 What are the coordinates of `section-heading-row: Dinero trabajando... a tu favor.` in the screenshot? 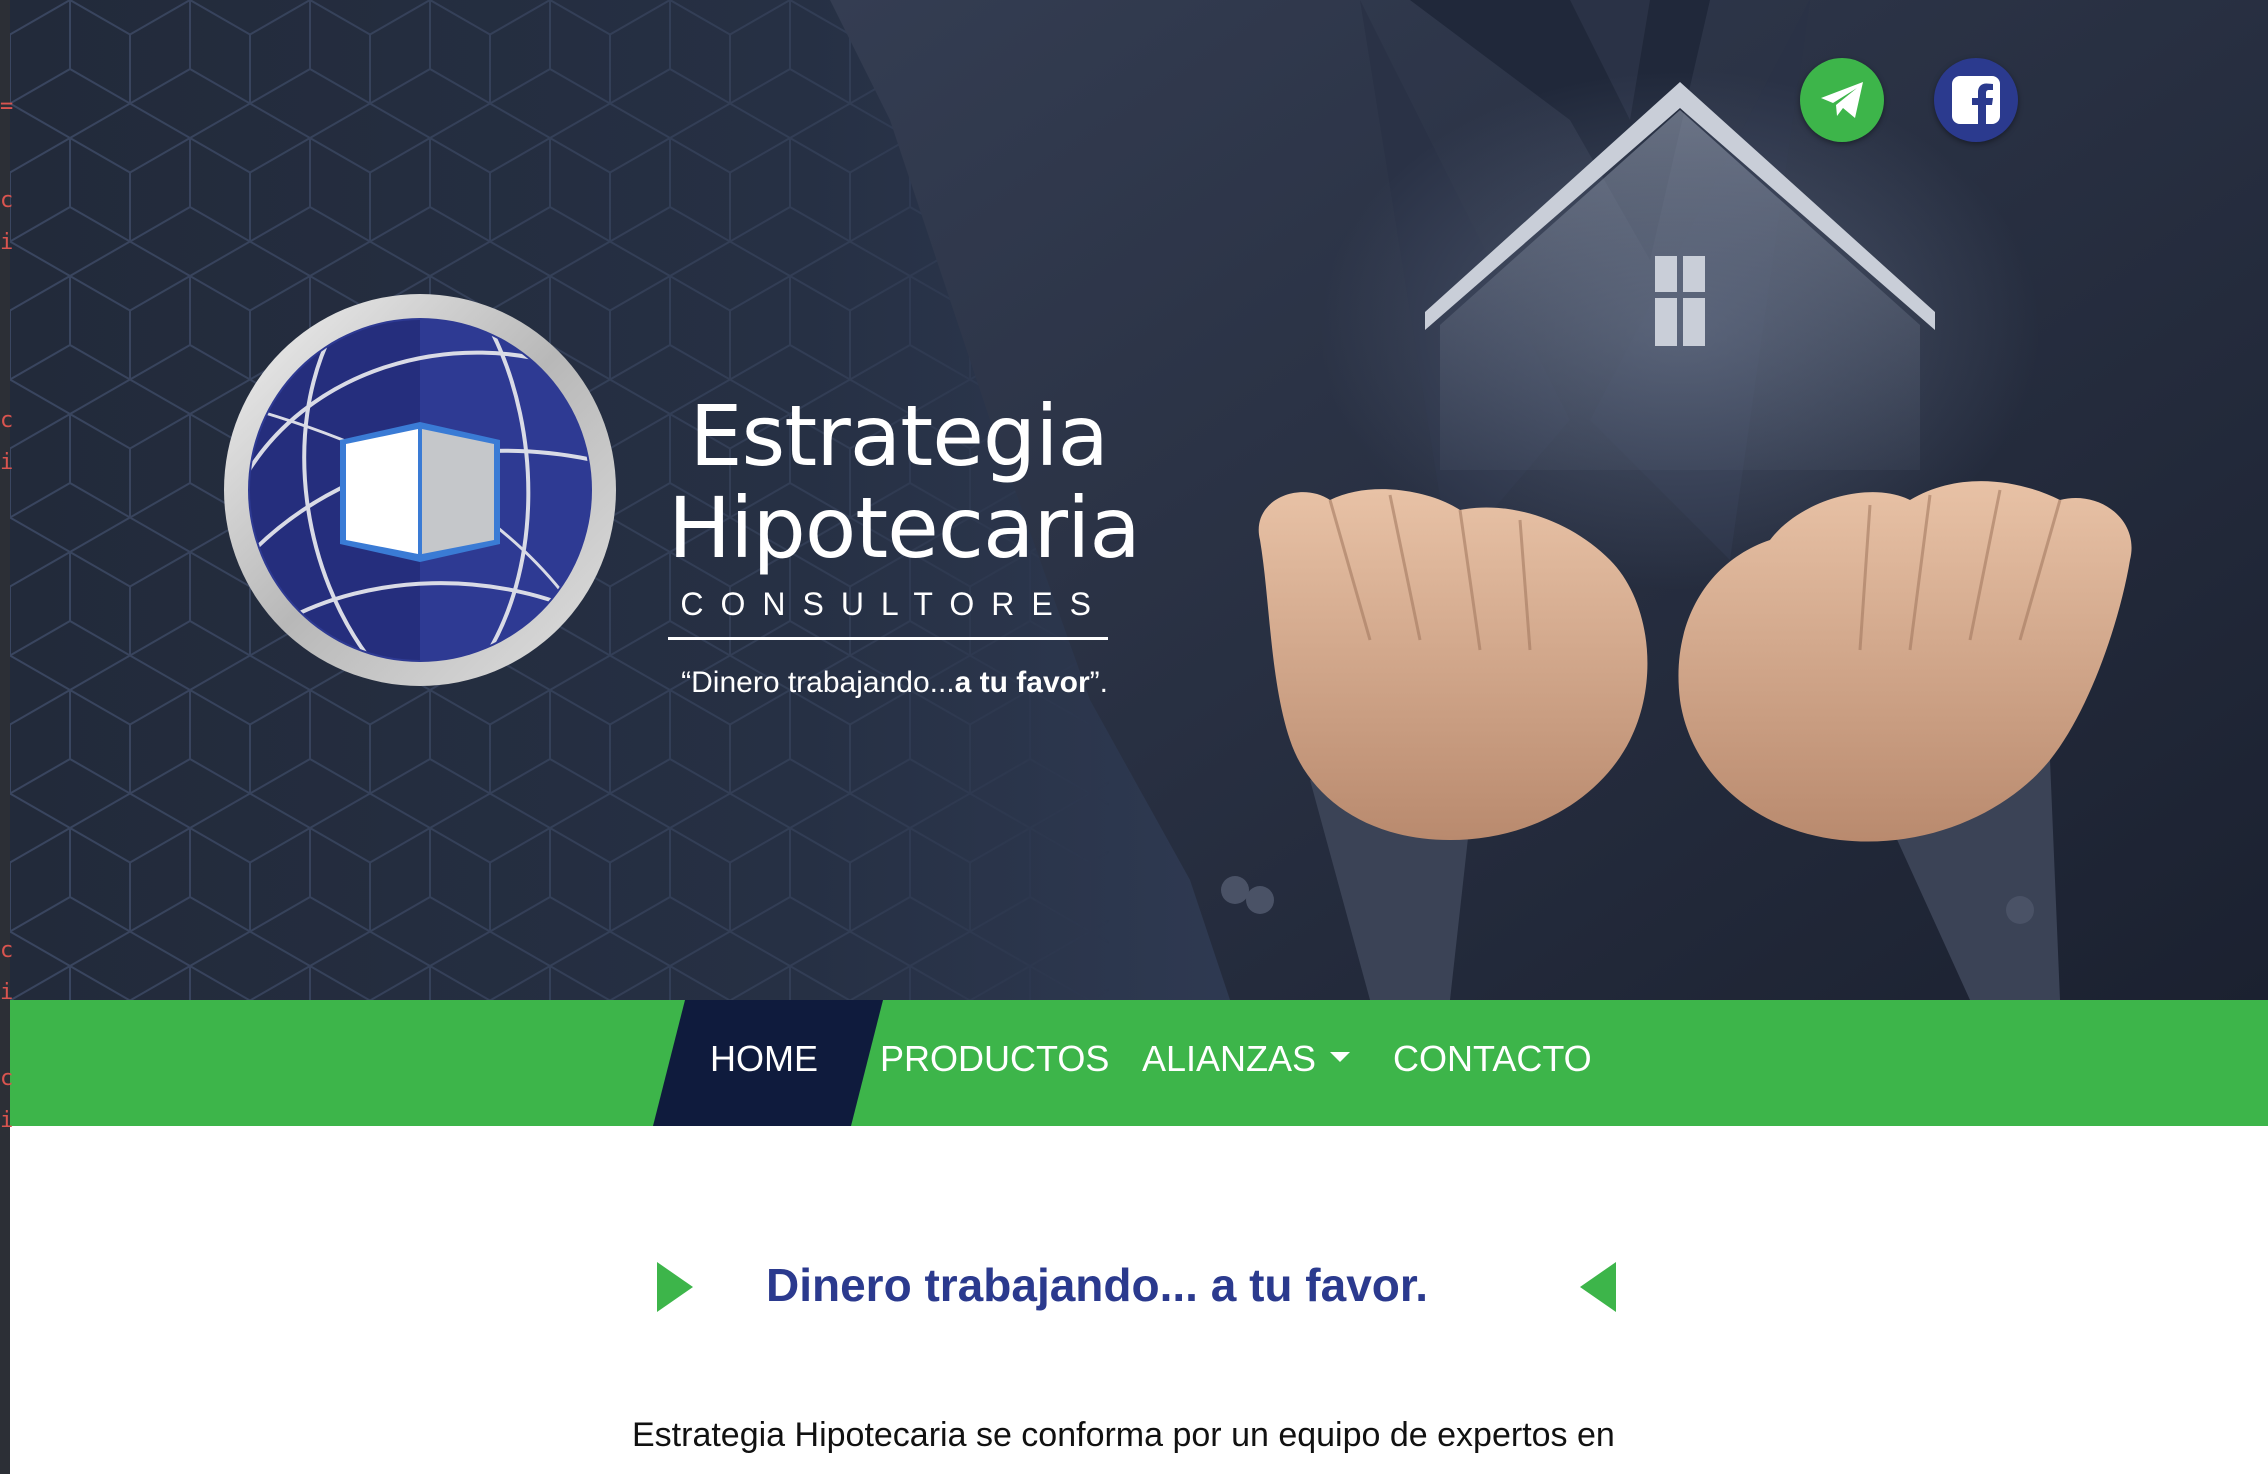 It's located at (1139, 1298).